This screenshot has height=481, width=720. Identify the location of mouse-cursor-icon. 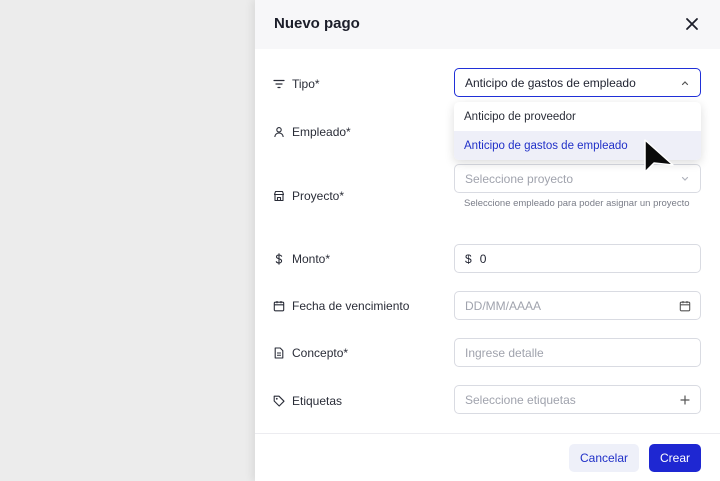
(659, 156).